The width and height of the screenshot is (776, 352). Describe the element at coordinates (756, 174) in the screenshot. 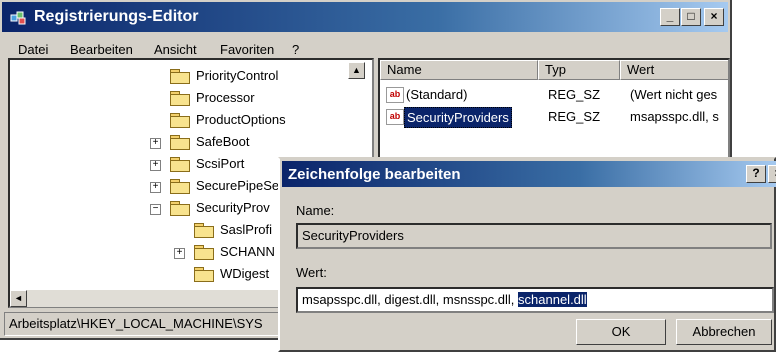

I see `help-button: ?` at that location.